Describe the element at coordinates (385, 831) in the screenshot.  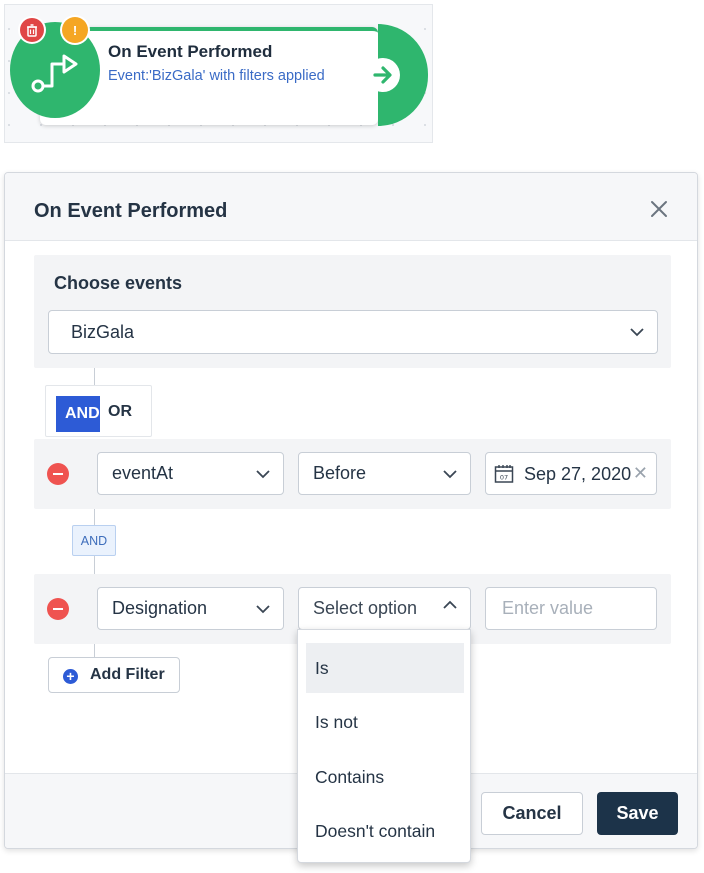
I see `dropdown-option: Doesn't contain` at that location.